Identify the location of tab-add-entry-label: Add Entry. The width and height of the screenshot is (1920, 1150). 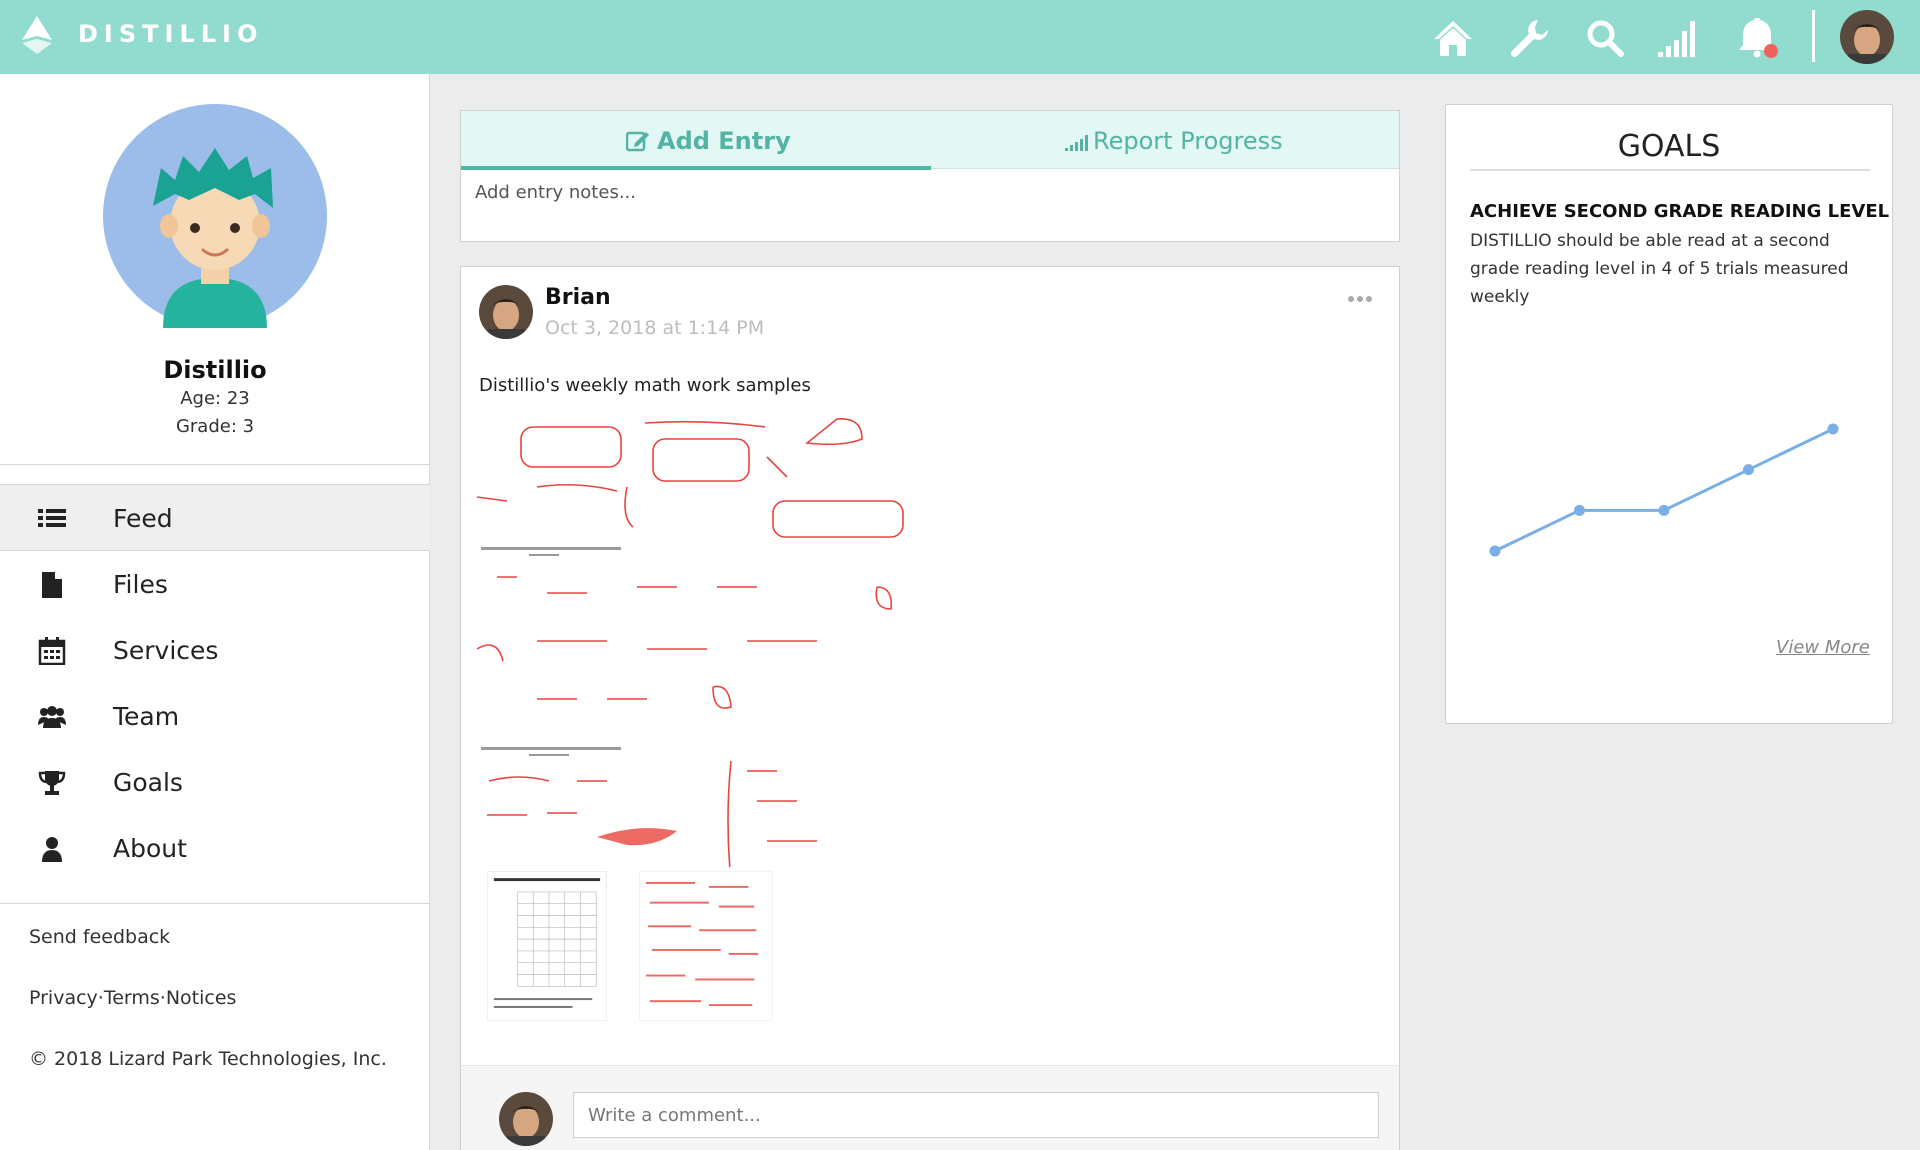
(724, 141).